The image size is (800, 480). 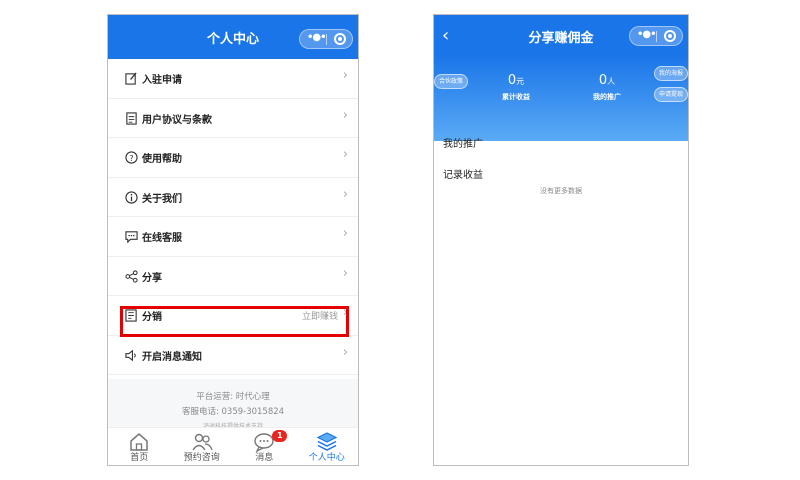 What do you see at coordinates (603, 80) in the screenshot?
I see `referrals-value: 0` at bounding box center [603, 80].